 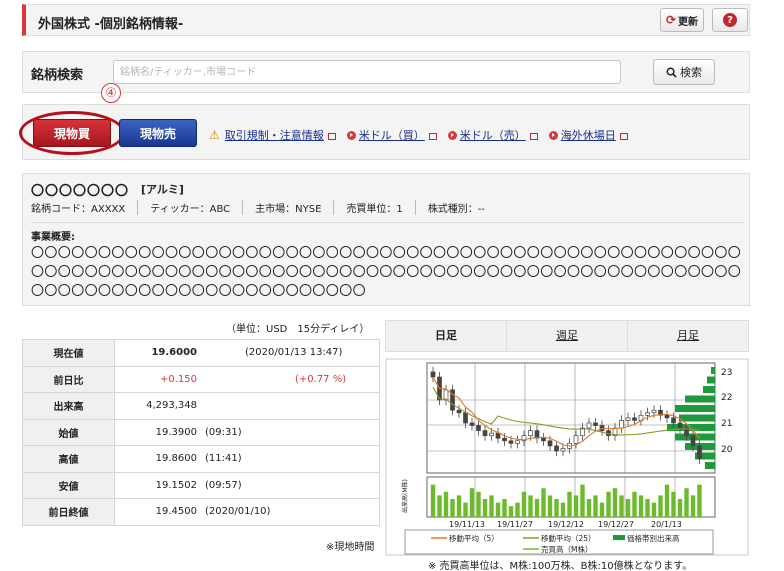 What do you see at coordinates (688, 336) in the screenshot?
I see `tab-monthly: 月足` at bounding box center [688, 336].